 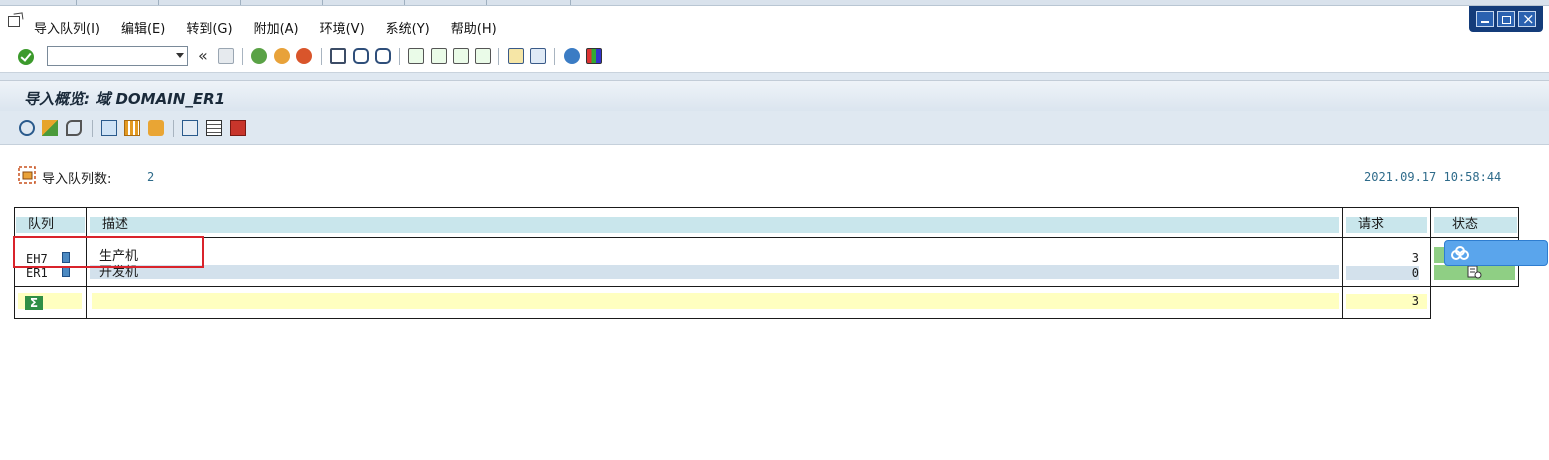 What do you see at coordinates (474, 27) in the screenshot?
I see `menu-help: 帮助(H)` at bounding box center [474, 27].